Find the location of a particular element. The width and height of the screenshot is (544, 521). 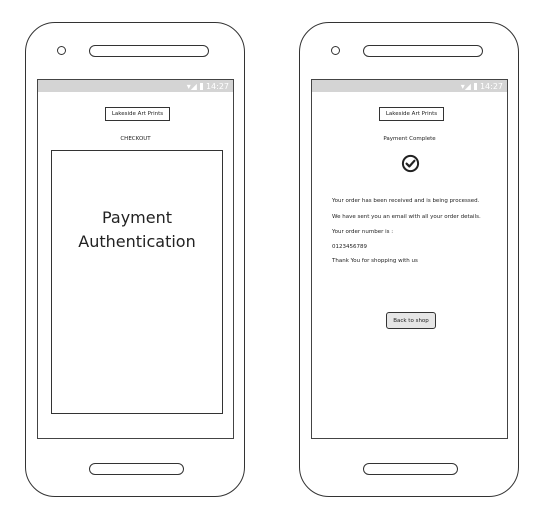

order-number-value: 0123456789 is located at coordinates (349, 247).